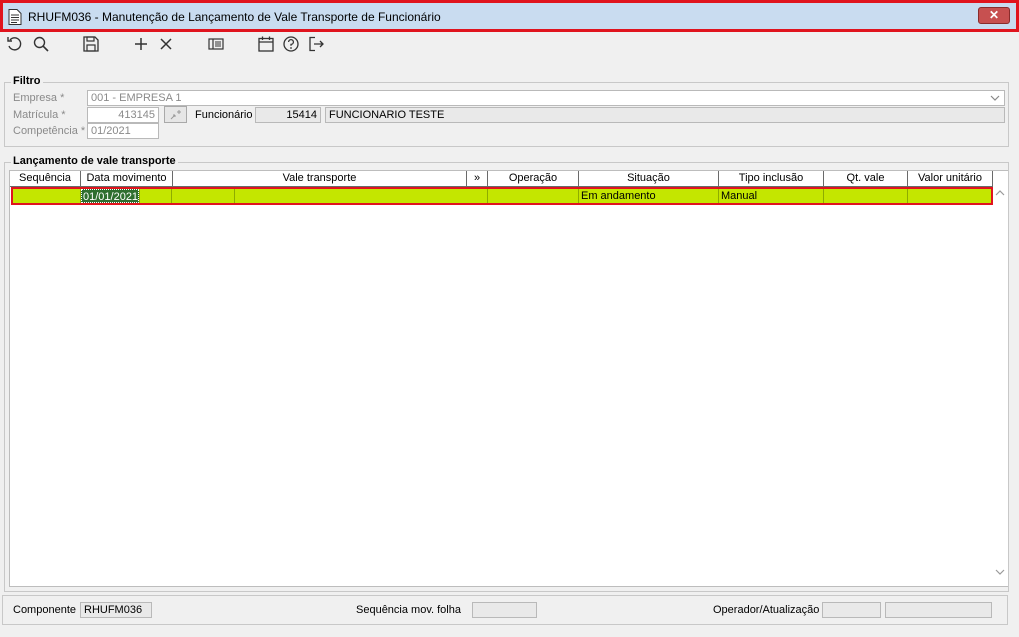  I want to click on componente-label: Componente, so click(44, 610).